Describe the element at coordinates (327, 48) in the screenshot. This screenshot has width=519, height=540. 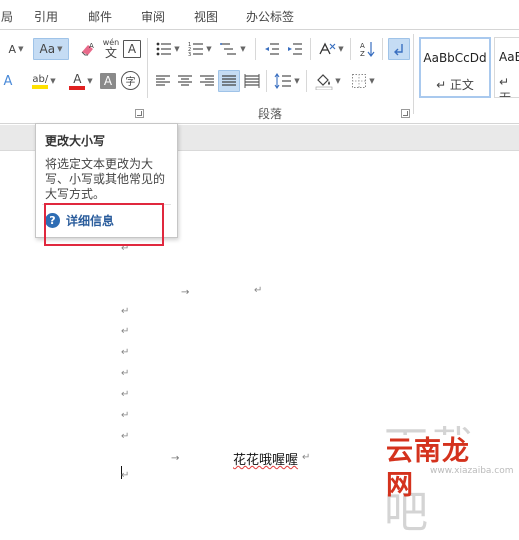
I see `asian-layout-icon` at that location.